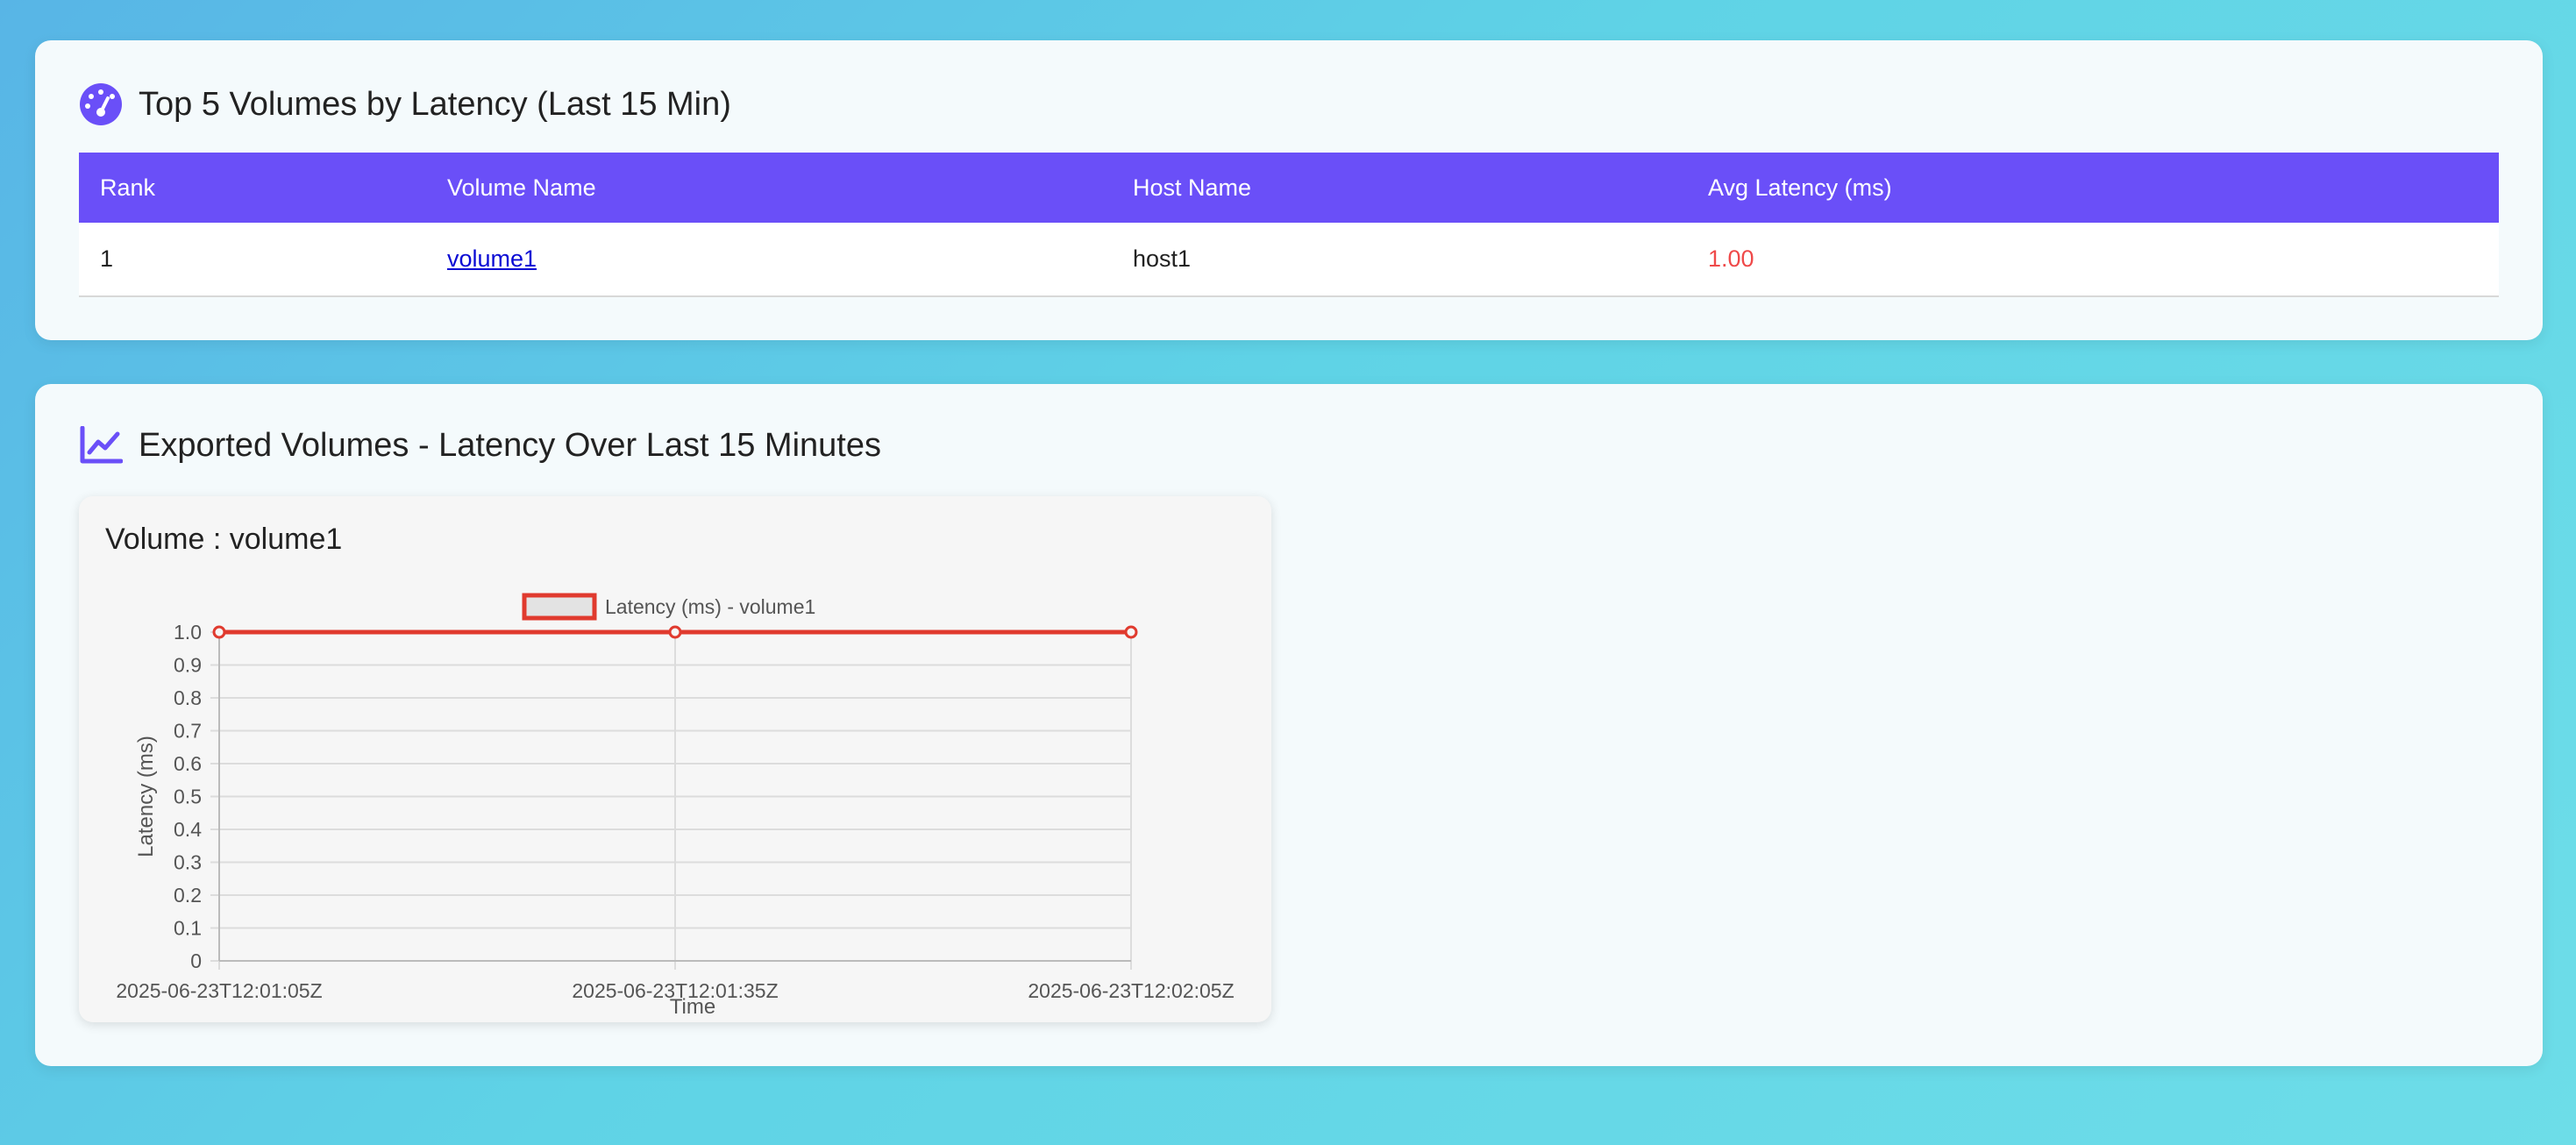 This screenshot has width=2576, height=1145. I want to click on y-tick-label: 0, so click(196, 960).